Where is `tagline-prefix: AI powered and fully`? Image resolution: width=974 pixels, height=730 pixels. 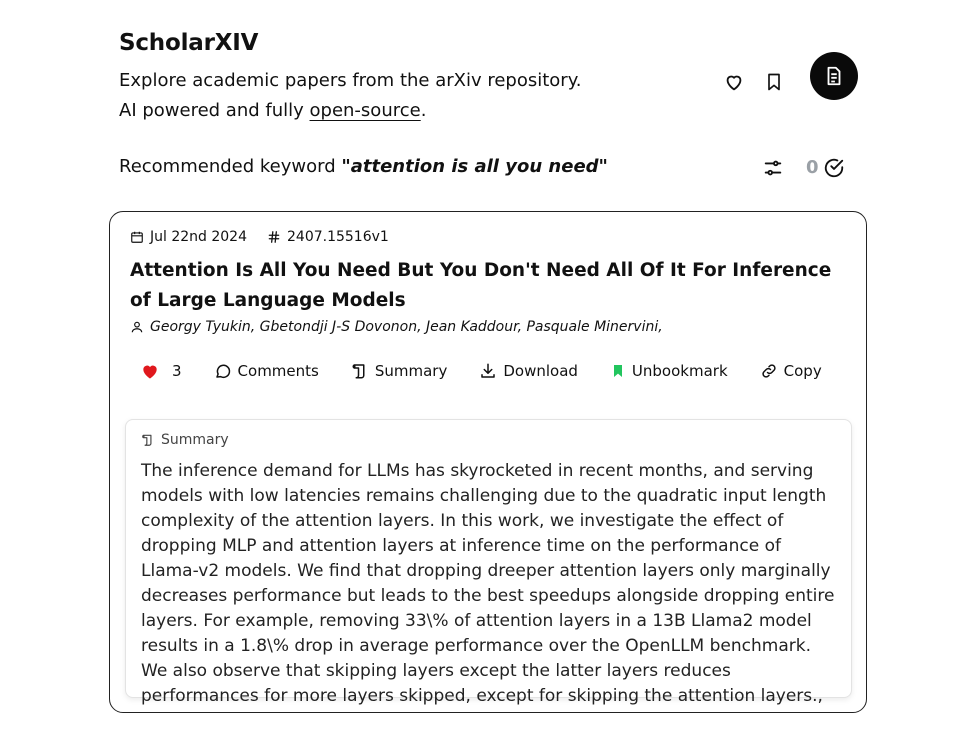
tagline-prefix: AI powered and fully is located at coordinates (214, 110).